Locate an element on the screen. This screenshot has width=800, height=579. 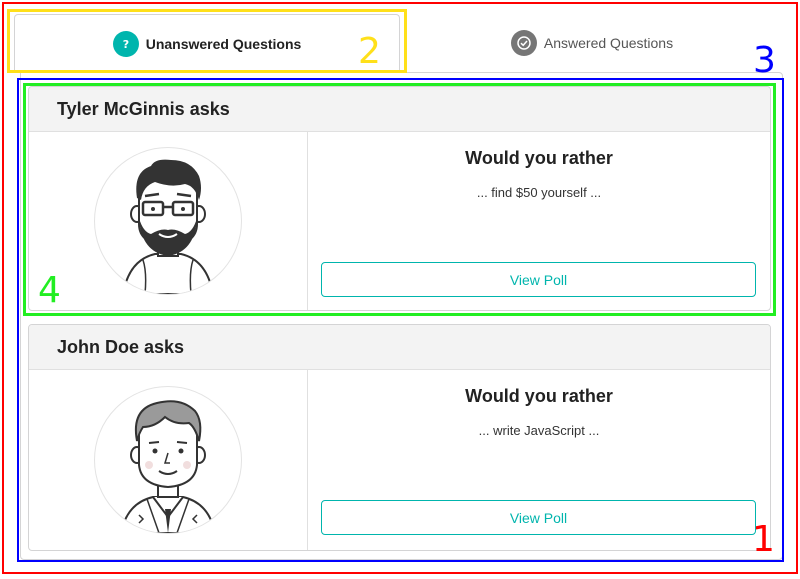
annotation-number-2: 2 is located at coordinates (369, 51).